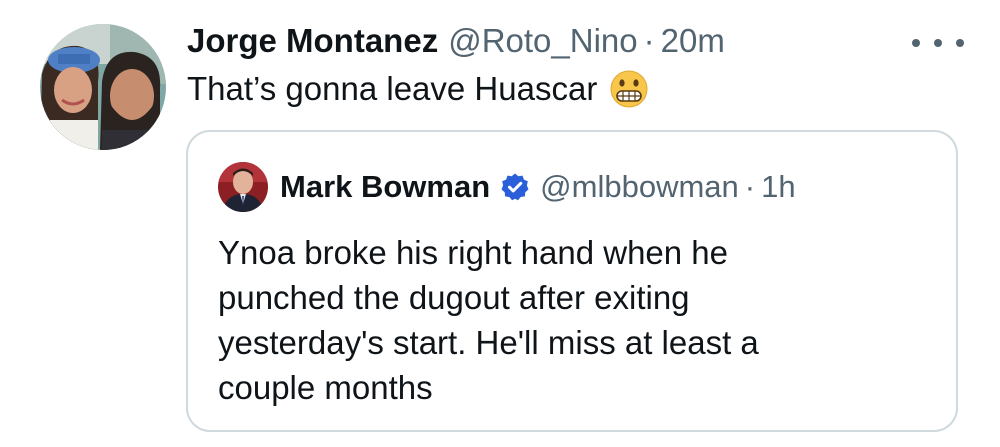 The height and width of the screenshot is (447, 1000). What do you see at coordinates (325, 387) in the screenshot?
I see `quoted-text-line: couple months` at bounding box center [325, 387].